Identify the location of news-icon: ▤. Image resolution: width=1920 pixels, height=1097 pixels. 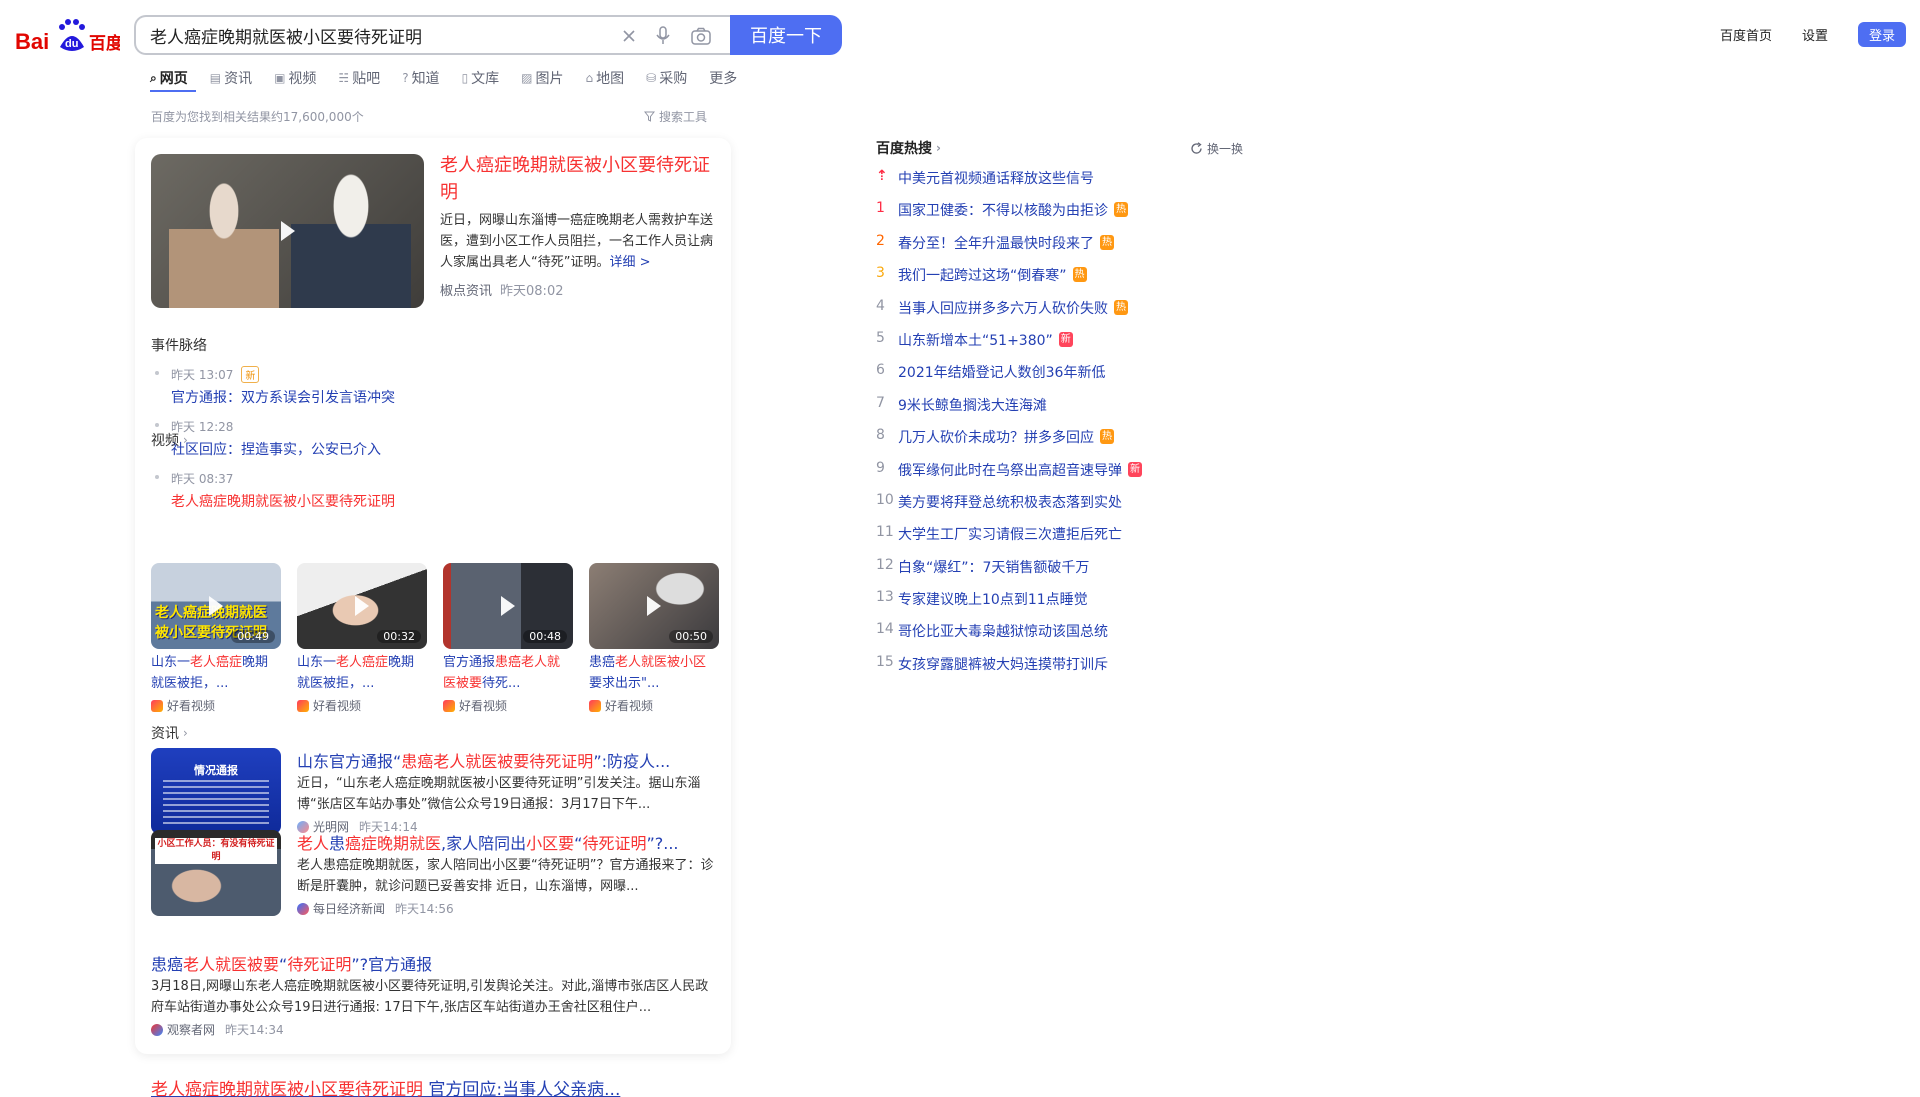
(215, 78).